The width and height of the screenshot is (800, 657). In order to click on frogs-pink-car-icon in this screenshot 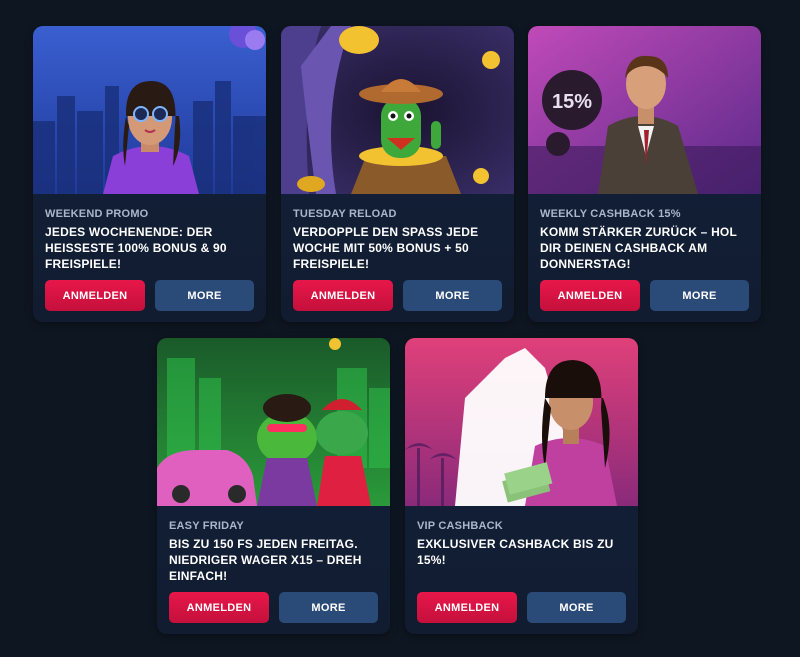, I will do `click(273, 422)`.